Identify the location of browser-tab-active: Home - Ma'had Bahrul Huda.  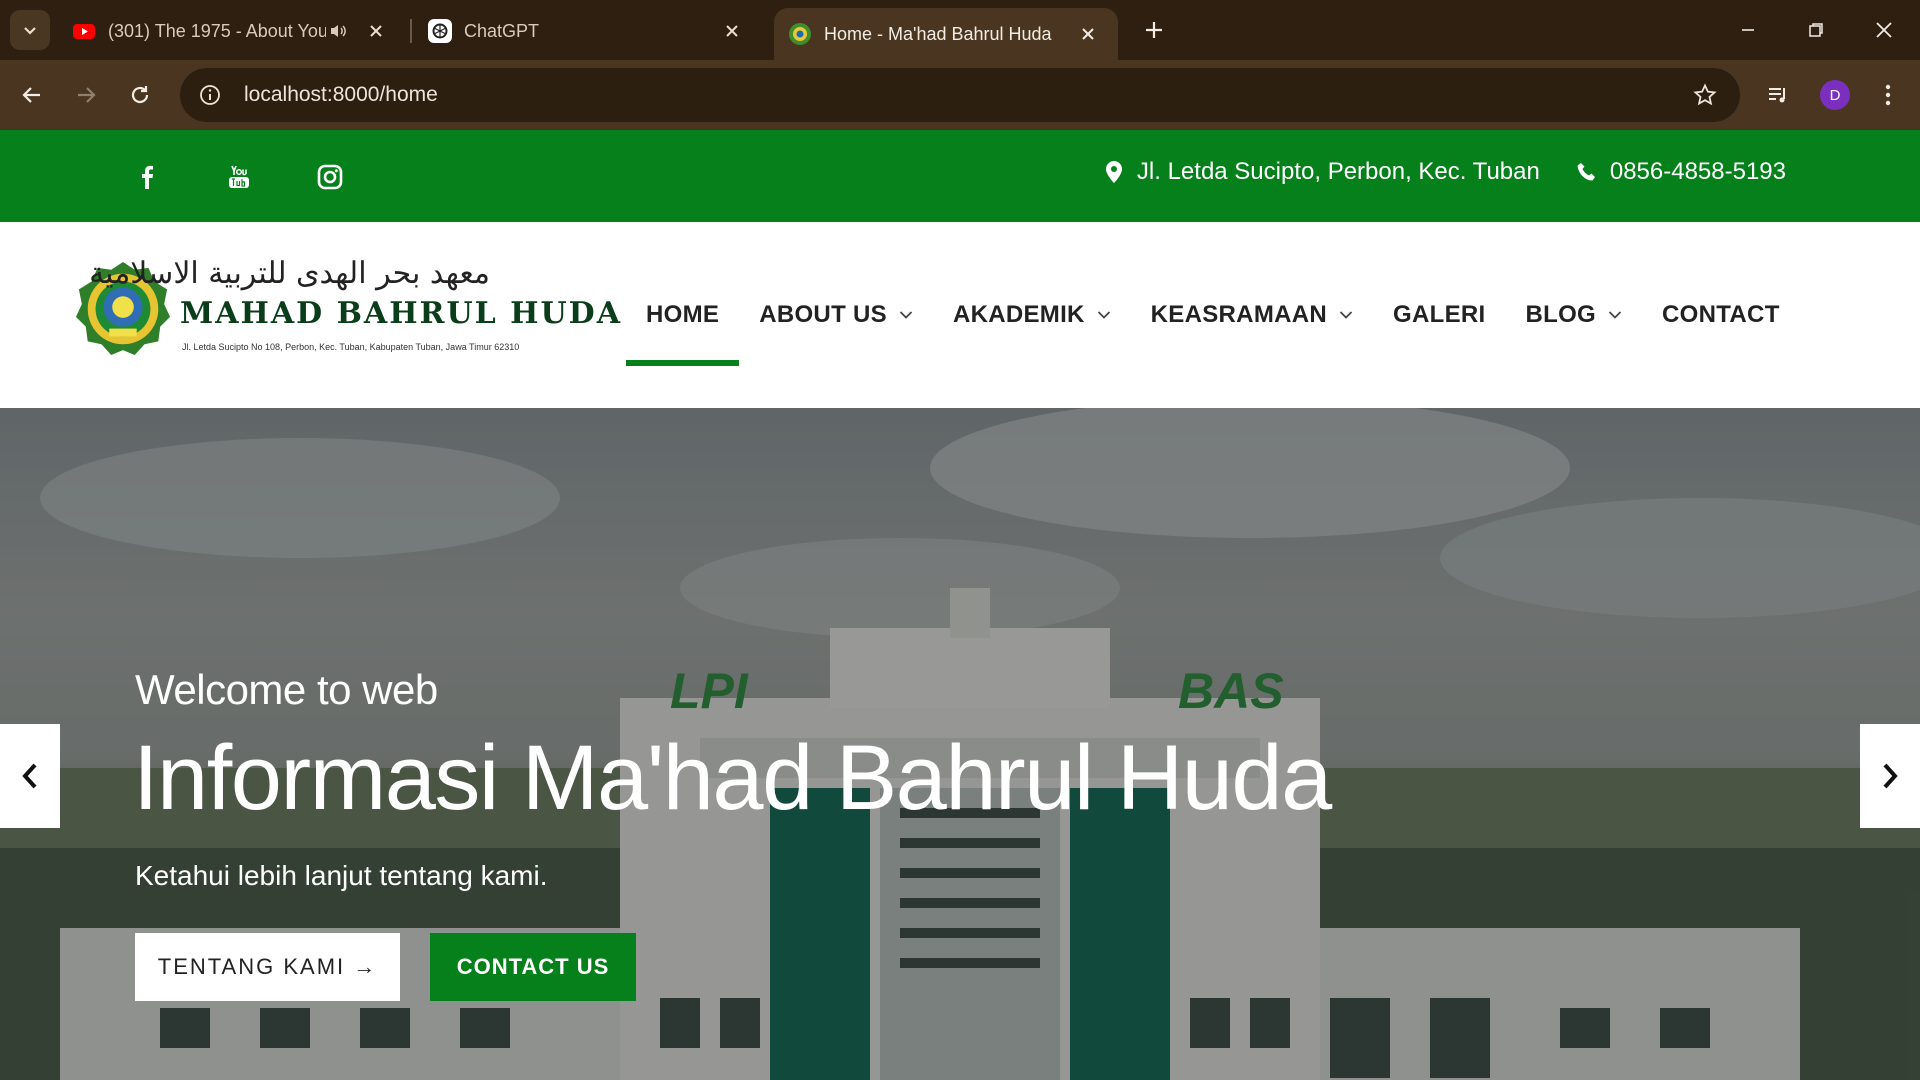
(946, 34).